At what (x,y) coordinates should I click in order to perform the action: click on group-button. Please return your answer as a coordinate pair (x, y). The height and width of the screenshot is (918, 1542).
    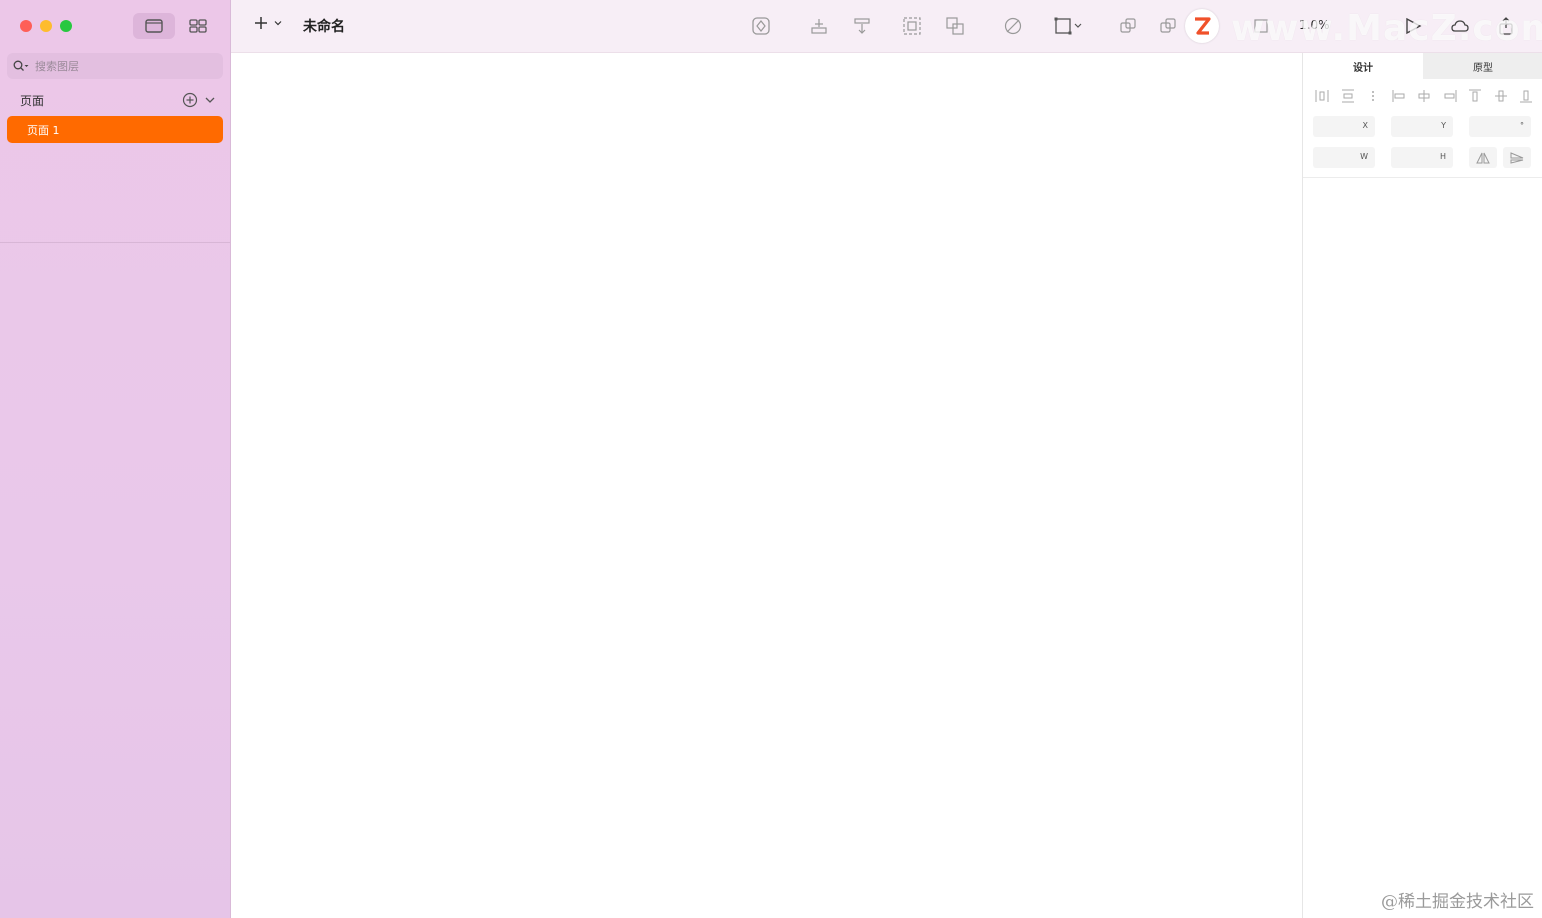
    Looking at the image, I should click on (912, 26).